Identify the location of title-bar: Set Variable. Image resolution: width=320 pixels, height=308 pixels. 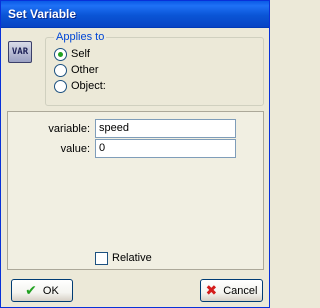
(135, 14).